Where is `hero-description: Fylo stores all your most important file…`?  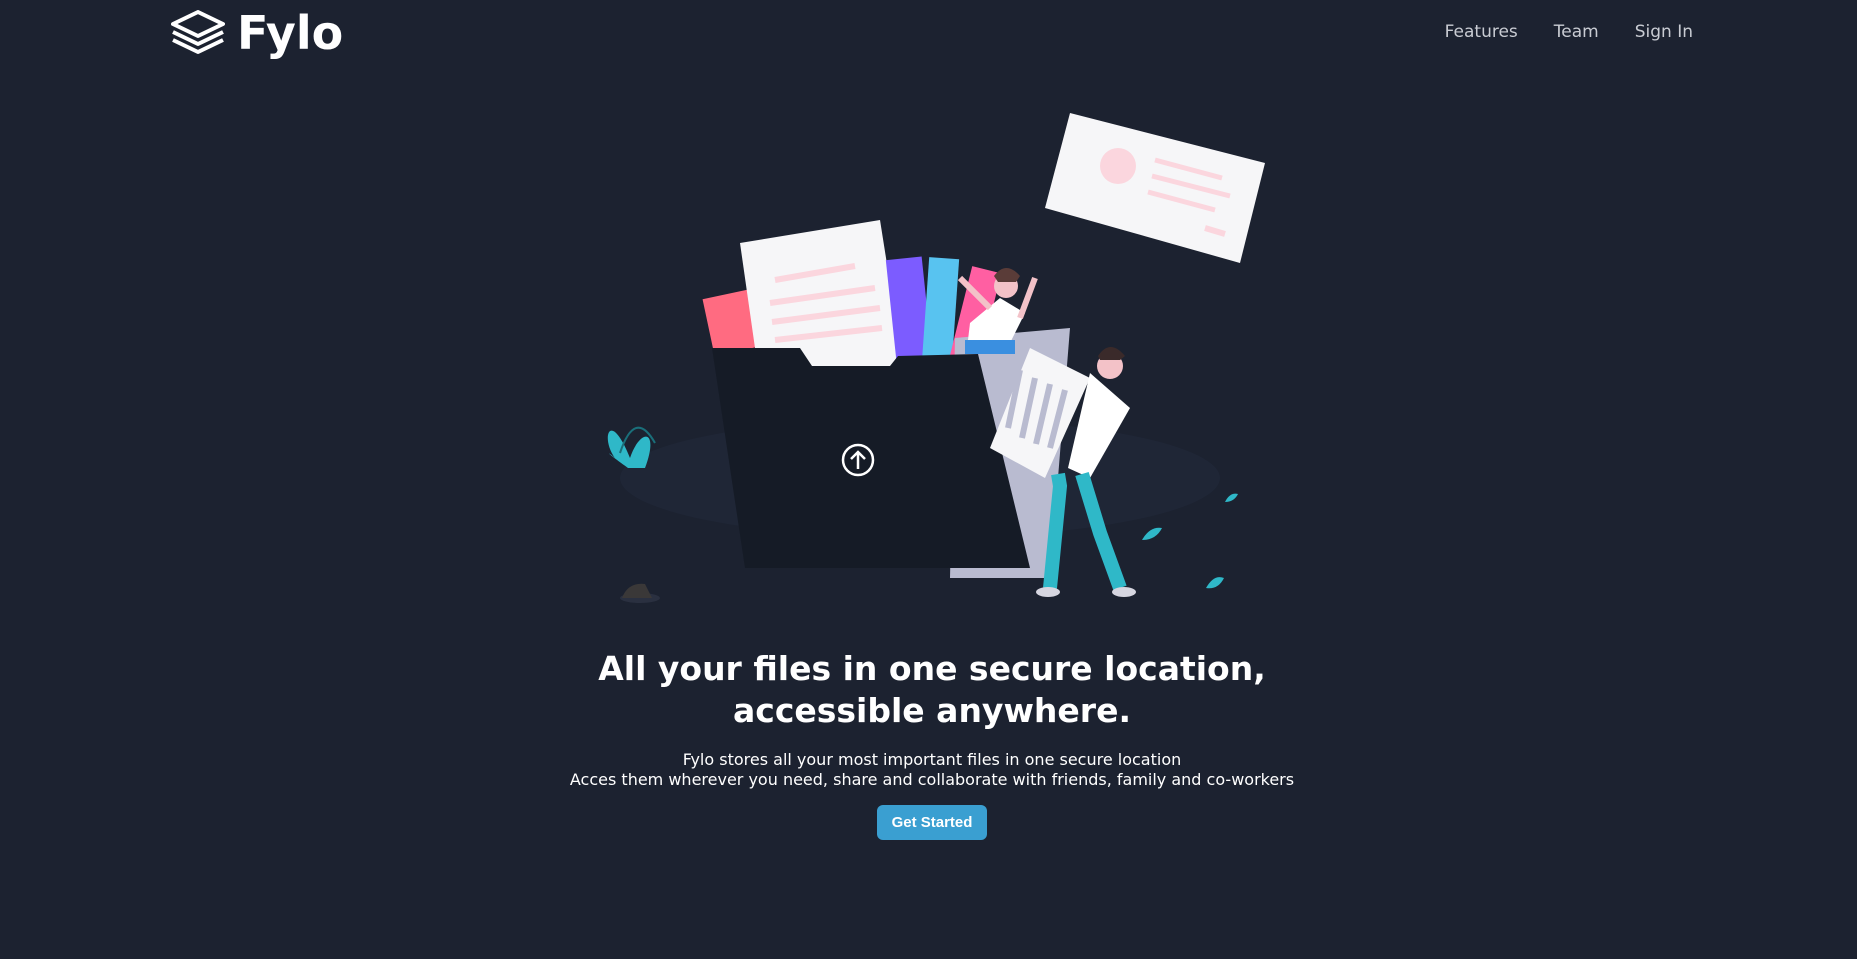 hero-description: Fylo stores all your most important file… is located at coordinates (932, 770).